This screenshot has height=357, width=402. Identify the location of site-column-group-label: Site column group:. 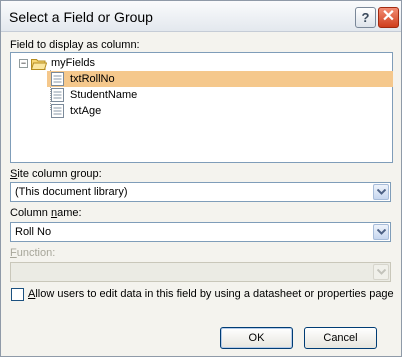
(56, 174).